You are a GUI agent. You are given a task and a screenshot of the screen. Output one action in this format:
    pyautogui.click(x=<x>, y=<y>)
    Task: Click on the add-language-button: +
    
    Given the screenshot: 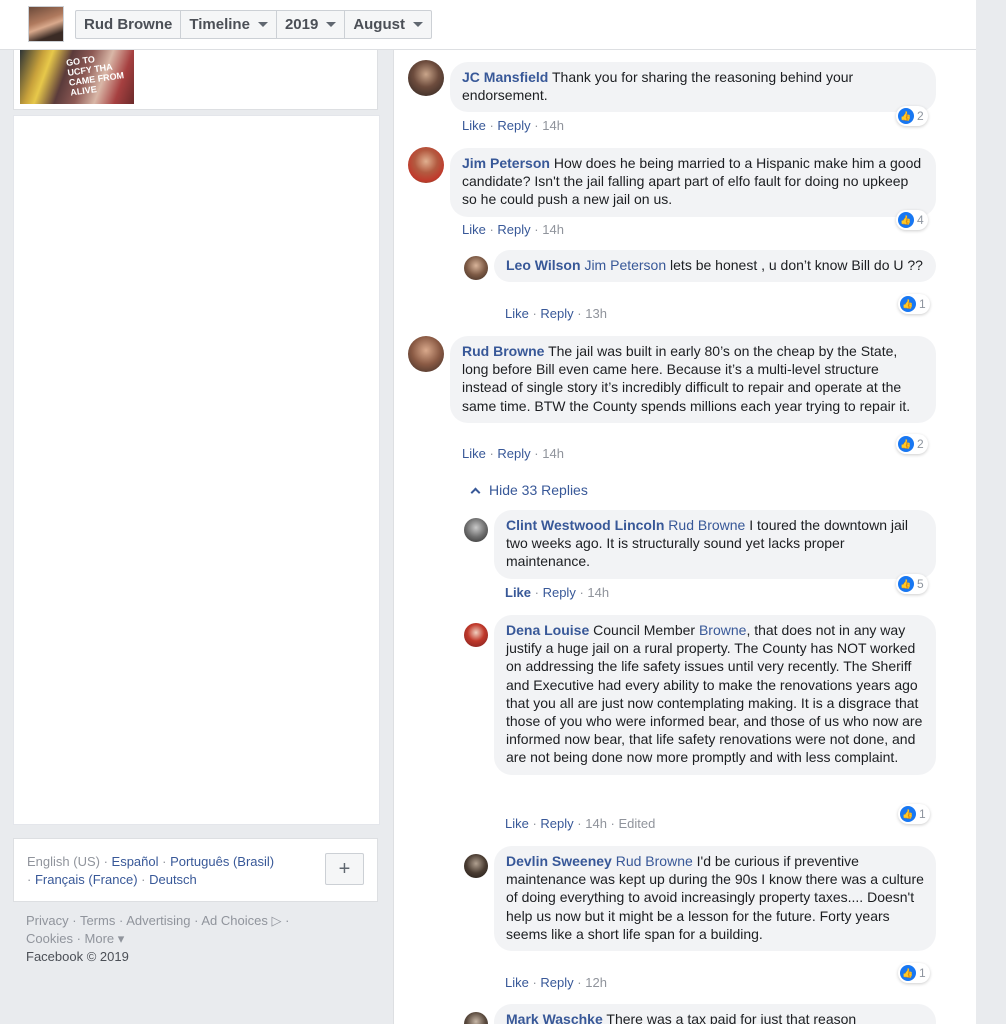 What is the action you would take?
    pyautogui.click(x=344, y=869)
    